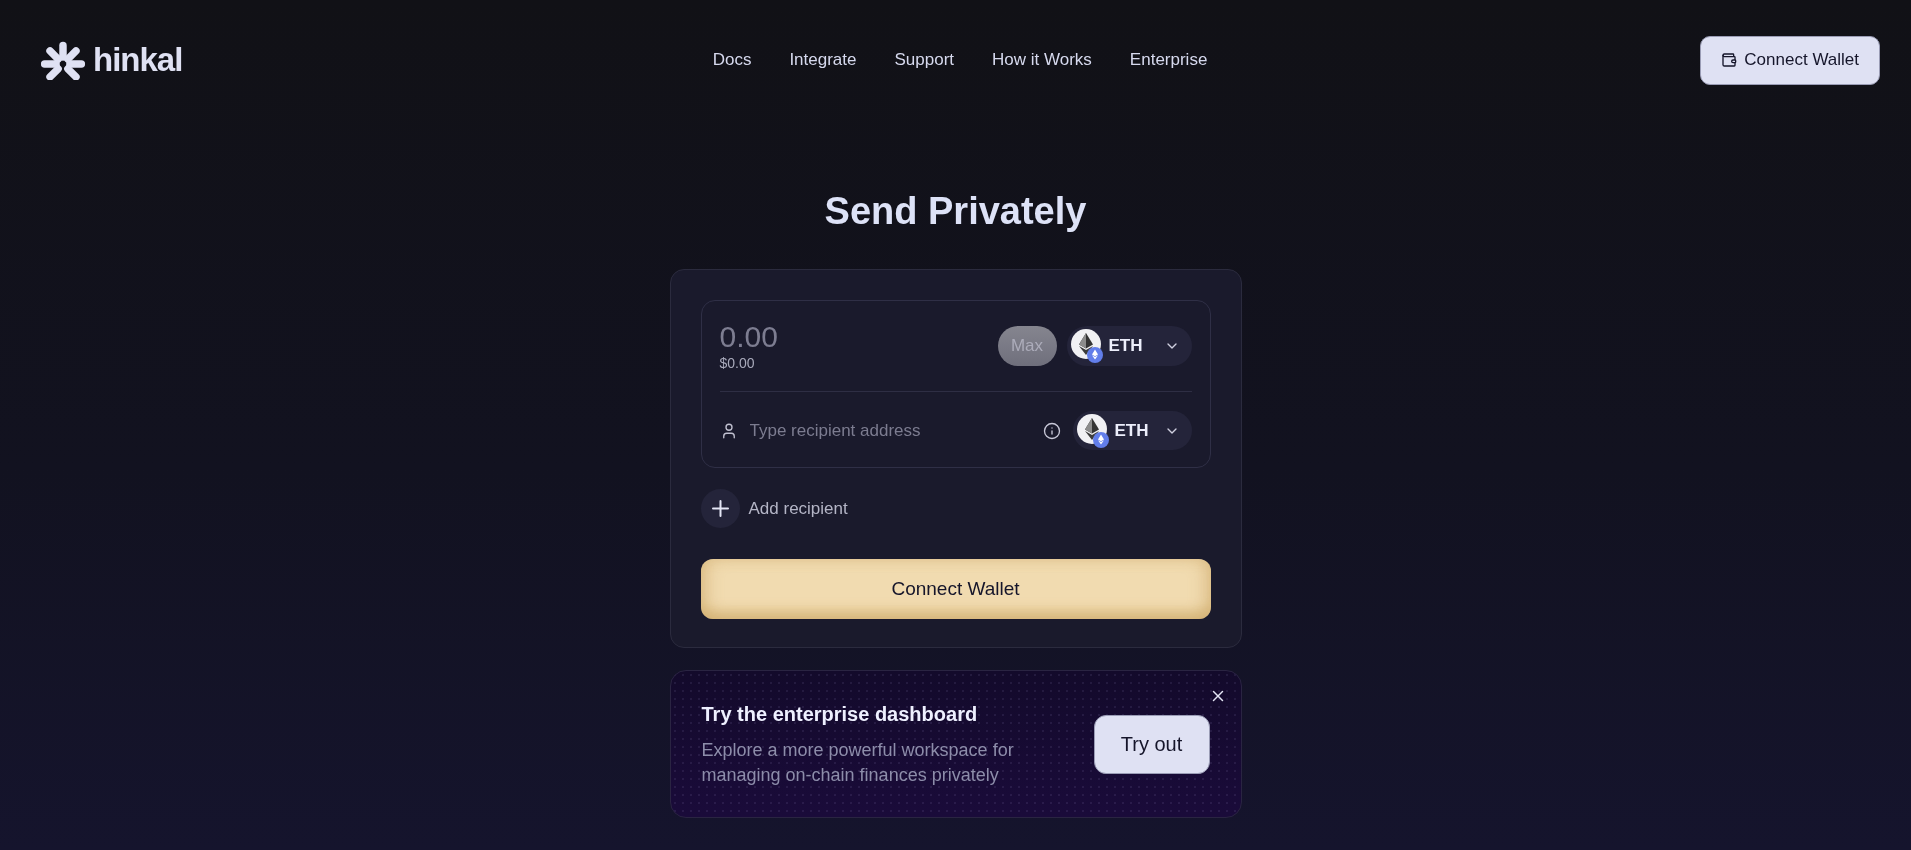 This screenshot has width=1911, height=850. What do you see at coordinates (858, 762) in the screenshot?
I see `promo-text: Explore a more powerful workspace for managing on-chain finances privately` at bounding box center [858, 762].